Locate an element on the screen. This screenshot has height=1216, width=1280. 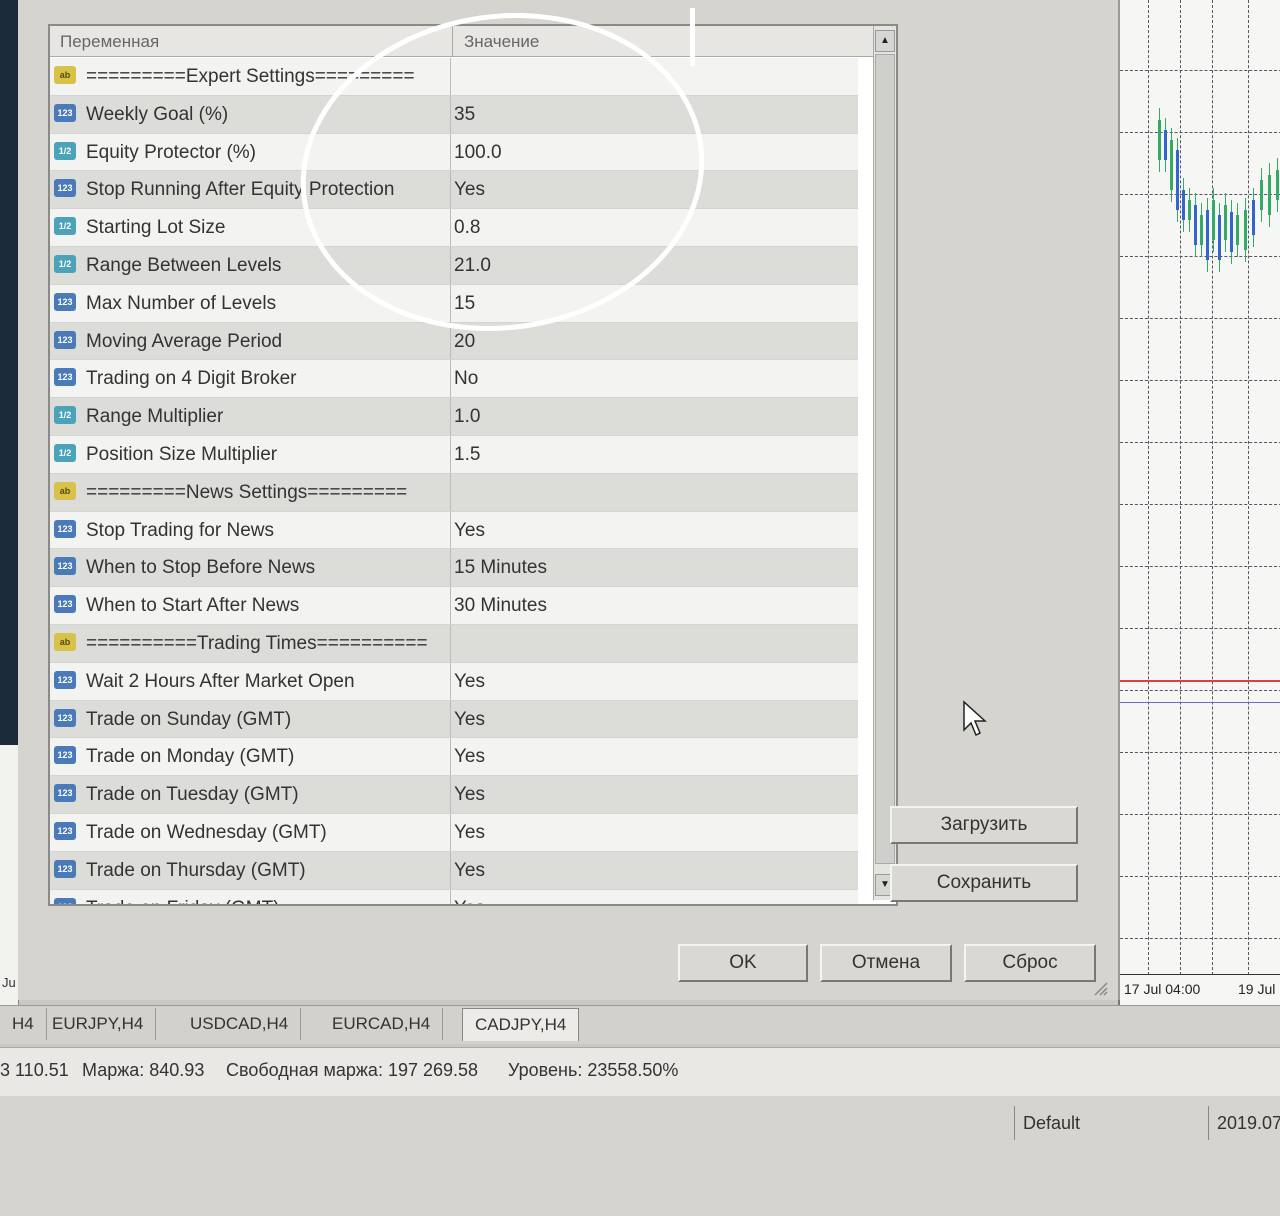
param-name: Trade on Friday (GMT) is located at coordinates (183, 901).